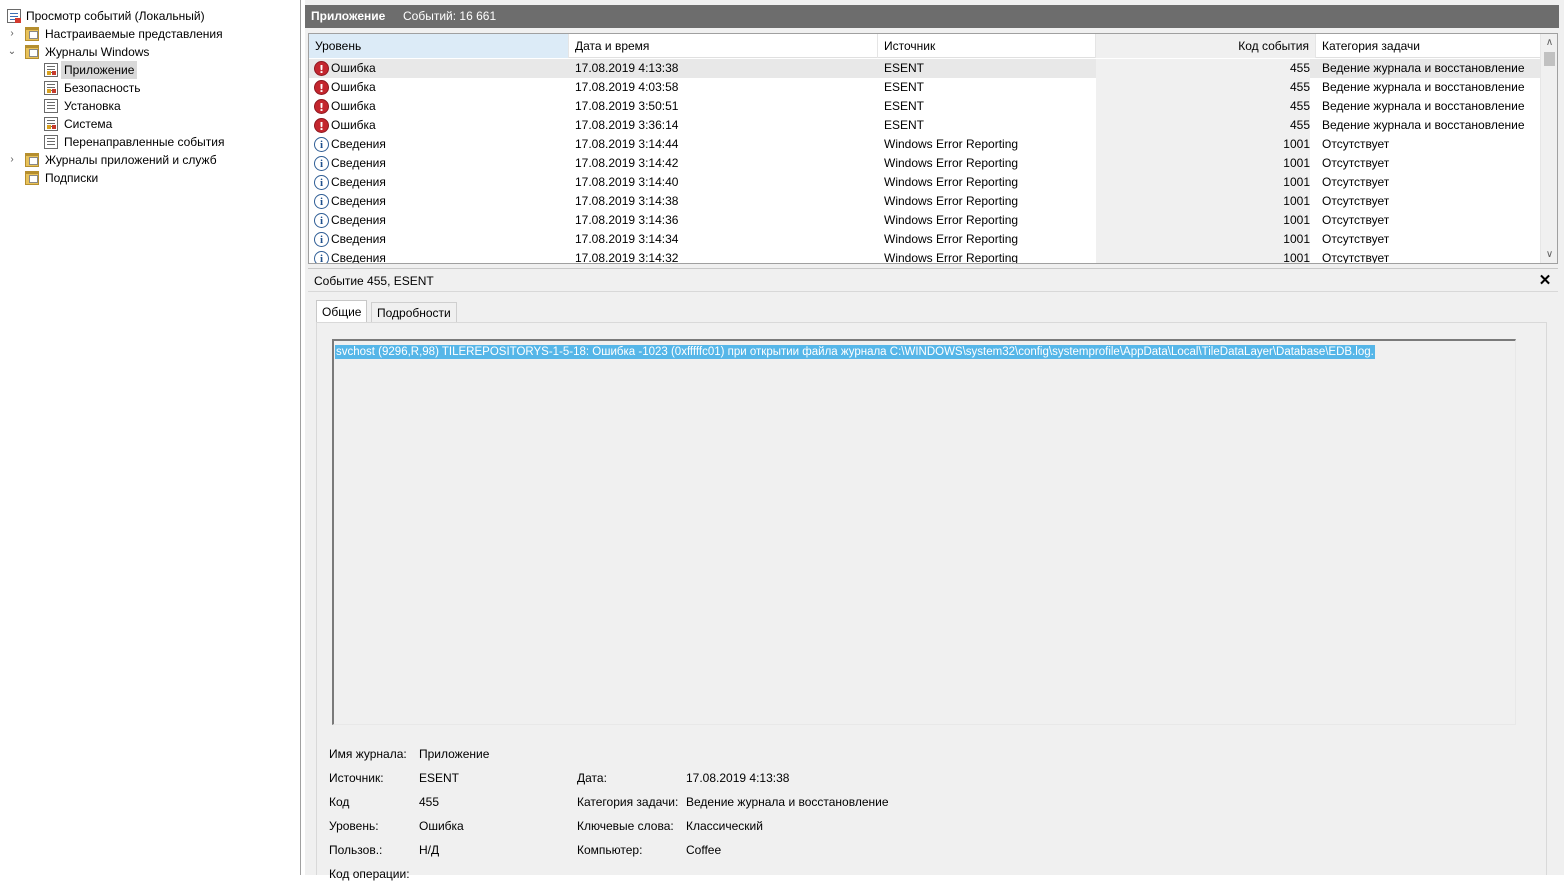  Describe the element at coordinates (1206, 46) in the screenshot. I see `column-header-event-id: Код события` at that location.